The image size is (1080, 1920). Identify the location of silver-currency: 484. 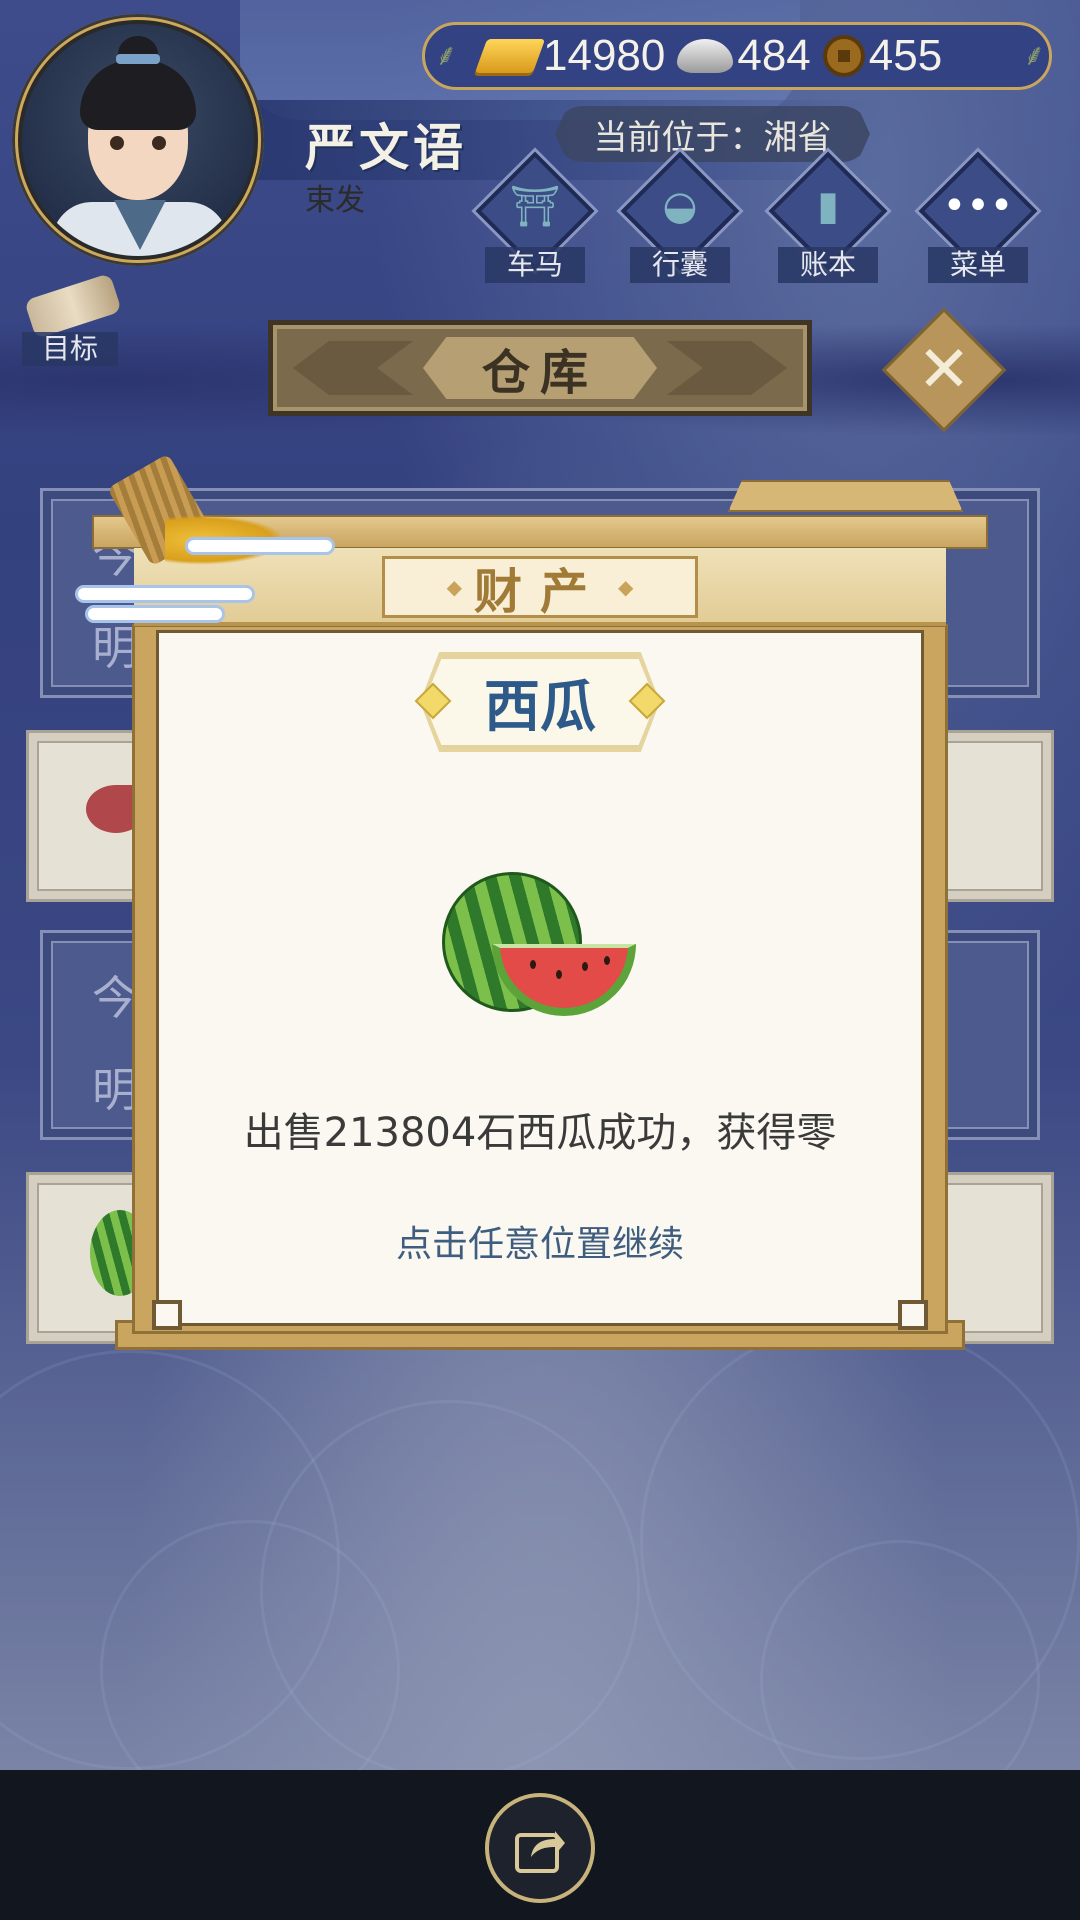
(744, 56).